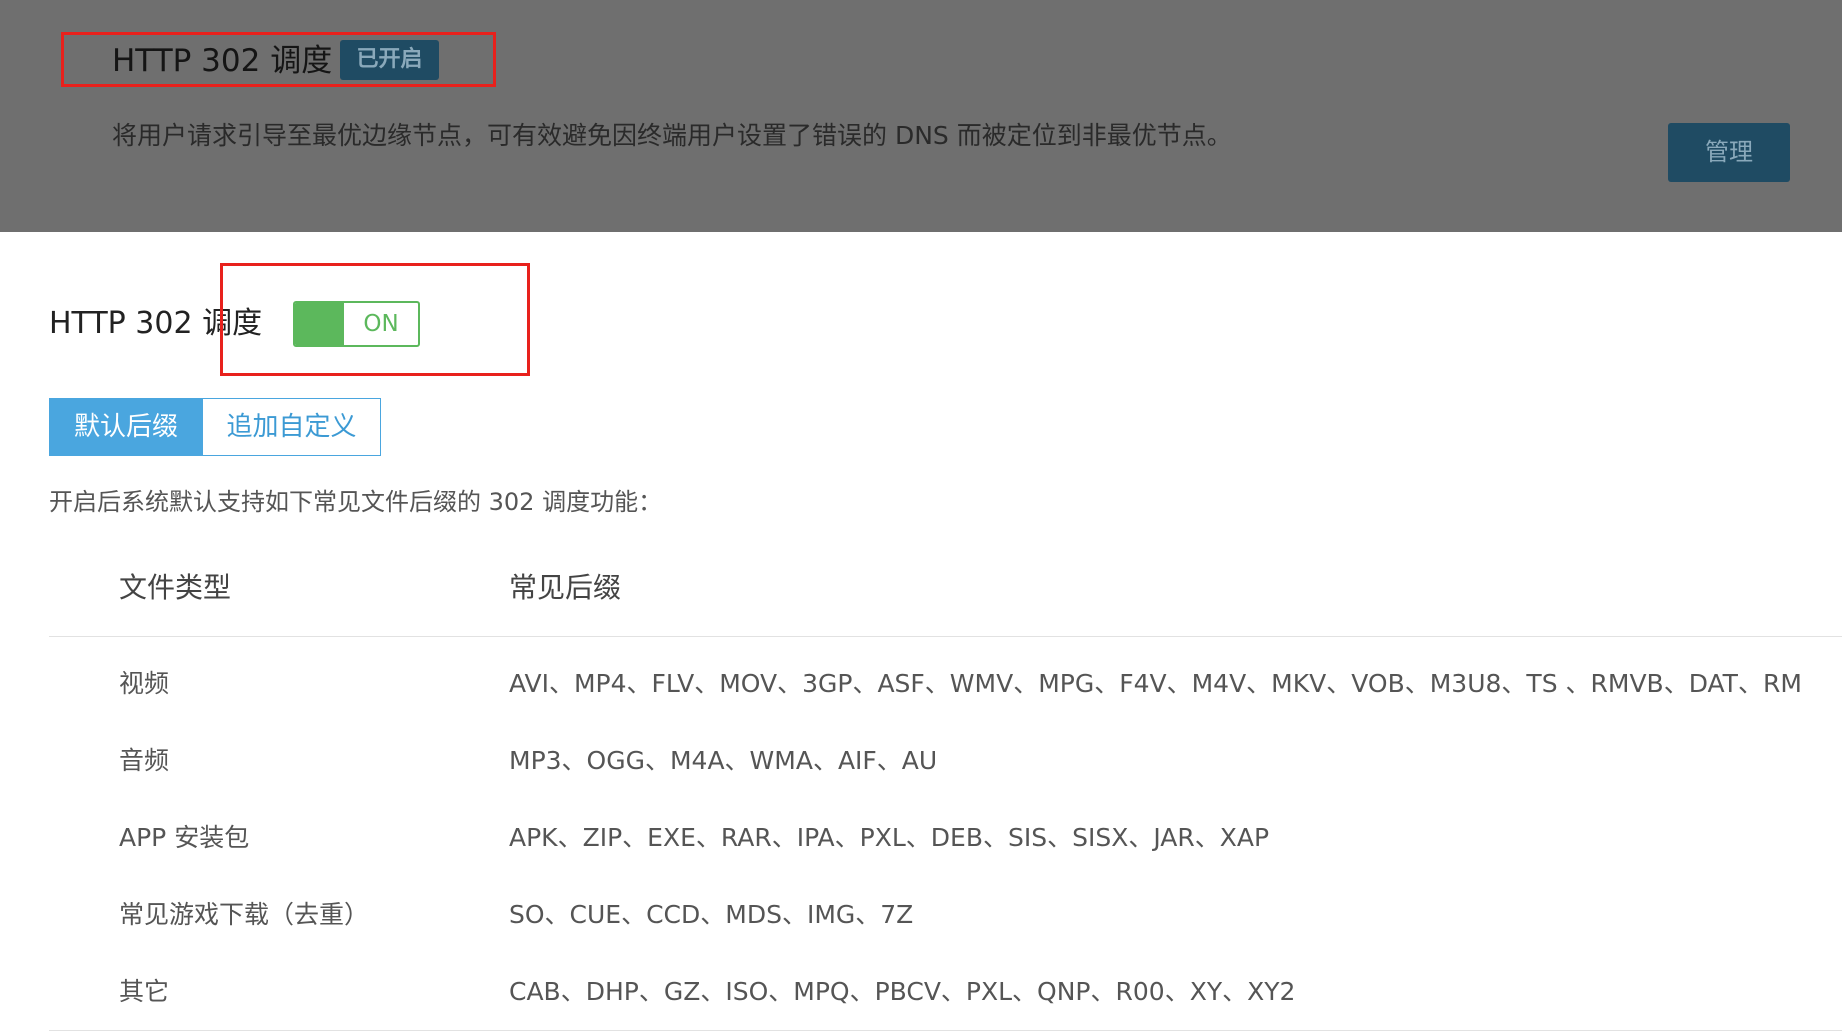 This screenshot has width=1842, height=1031. Describe the element at coordinates (723, 760) in the screenshot. I see `suffix-cell: MP3、OGG、M4A、WMA、AIF、AU` at that location.